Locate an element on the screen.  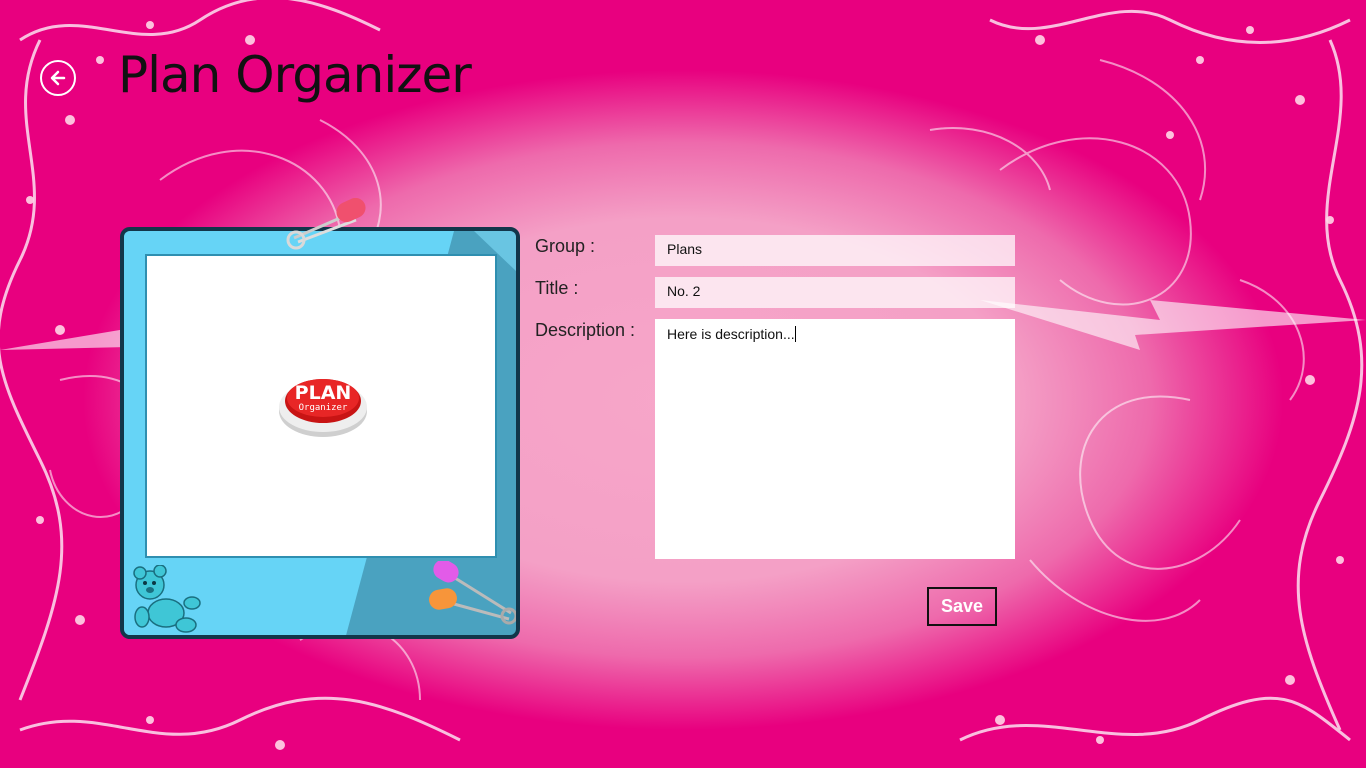
save-button: Save is located at coordinates (962, 606).